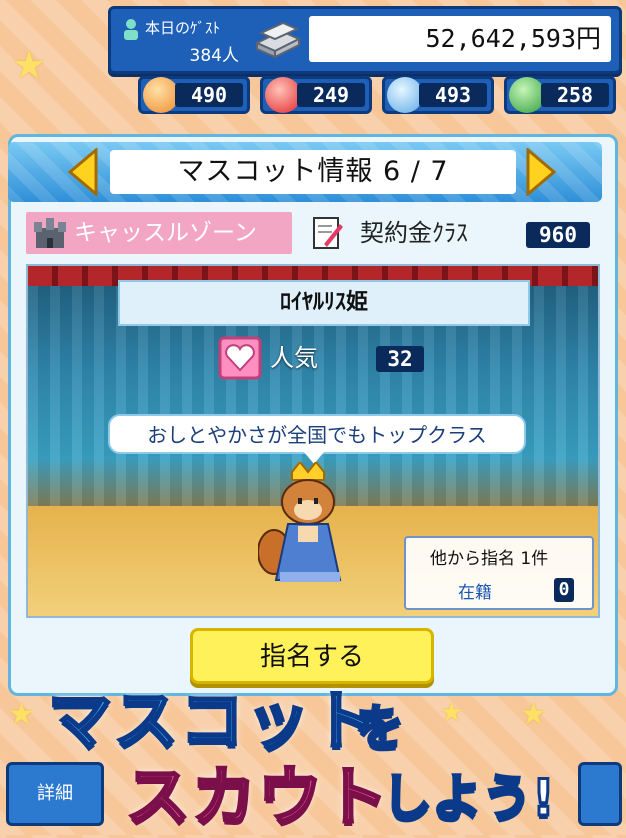 This screenshot has height=838, width=626. I want to click on status-bar: 本日のｹﾞｽﾄ 384人 52,642,593円, so click(365, 40).